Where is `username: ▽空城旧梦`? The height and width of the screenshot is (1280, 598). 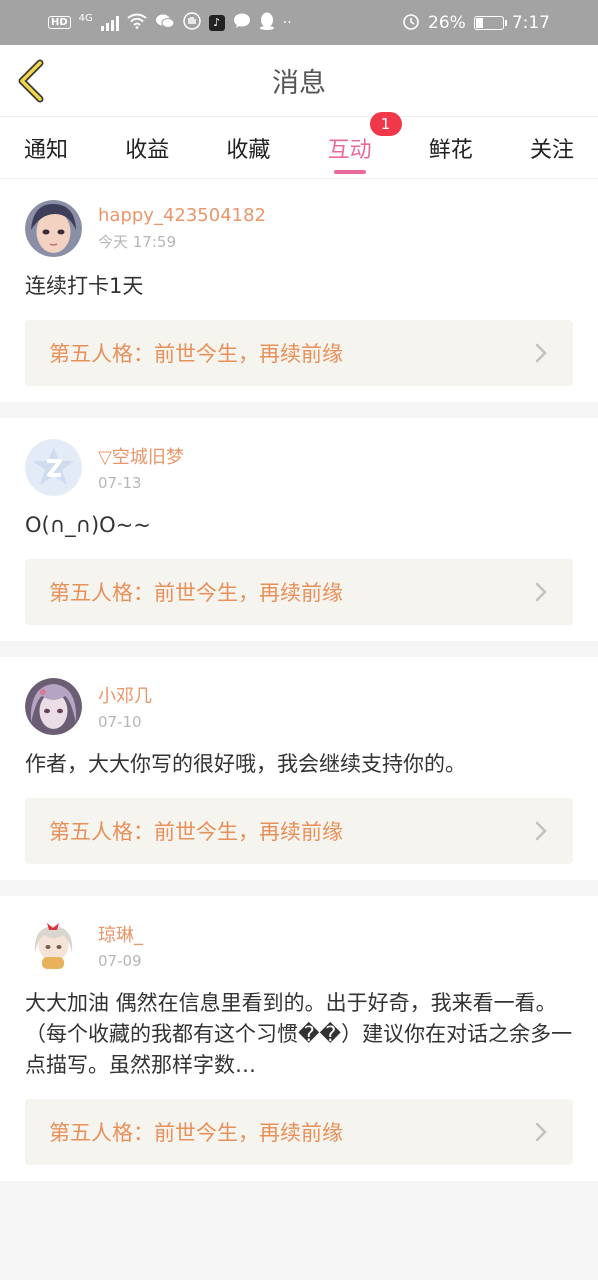 username: ▽空城旧梦 is located at coordinates (141, 456).